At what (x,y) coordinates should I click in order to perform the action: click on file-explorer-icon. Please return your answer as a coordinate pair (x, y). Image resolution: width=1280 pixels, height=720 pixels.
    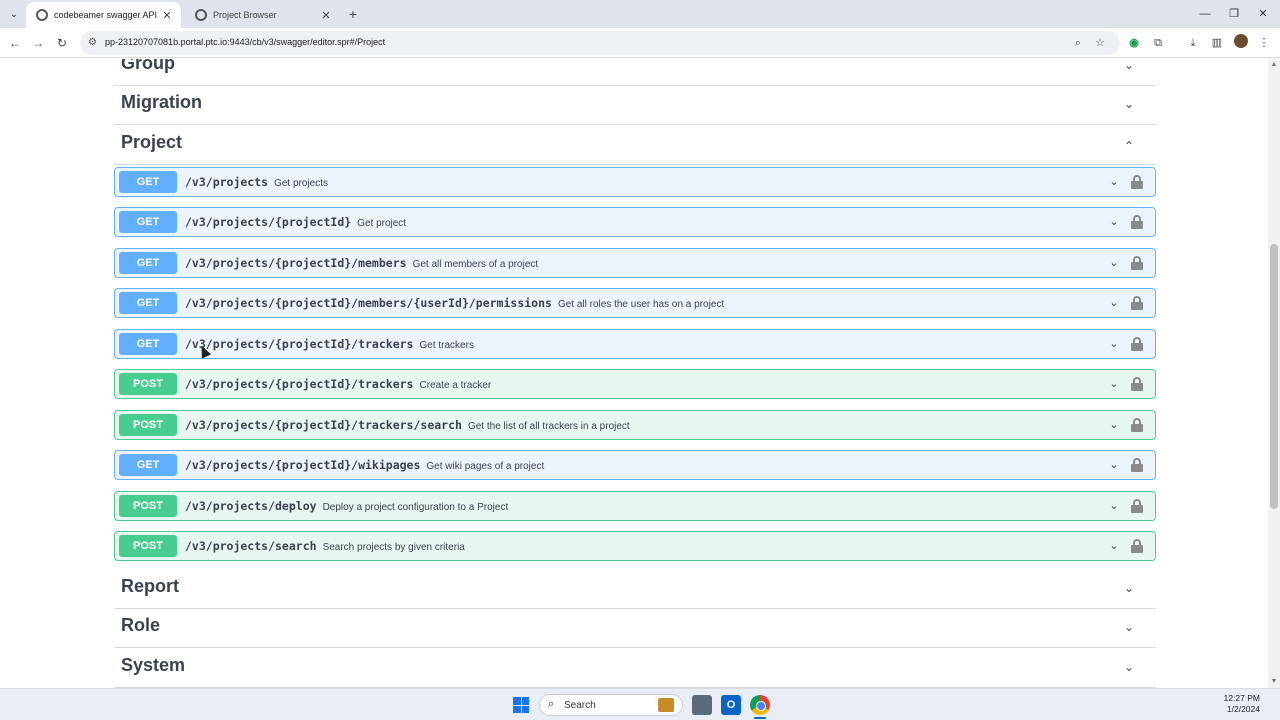
    Looking at the image, I should click on (702, 705).